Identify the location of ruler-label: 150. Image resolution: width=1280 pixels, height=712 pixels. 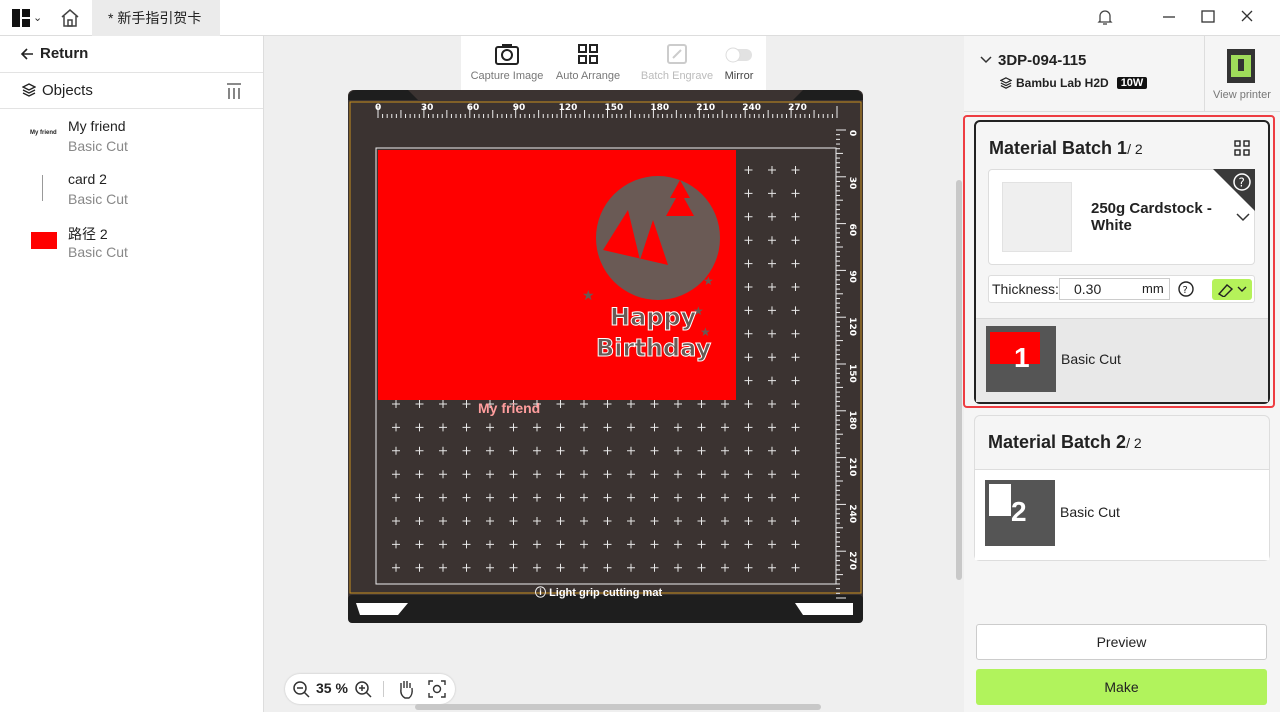
(614, 108).